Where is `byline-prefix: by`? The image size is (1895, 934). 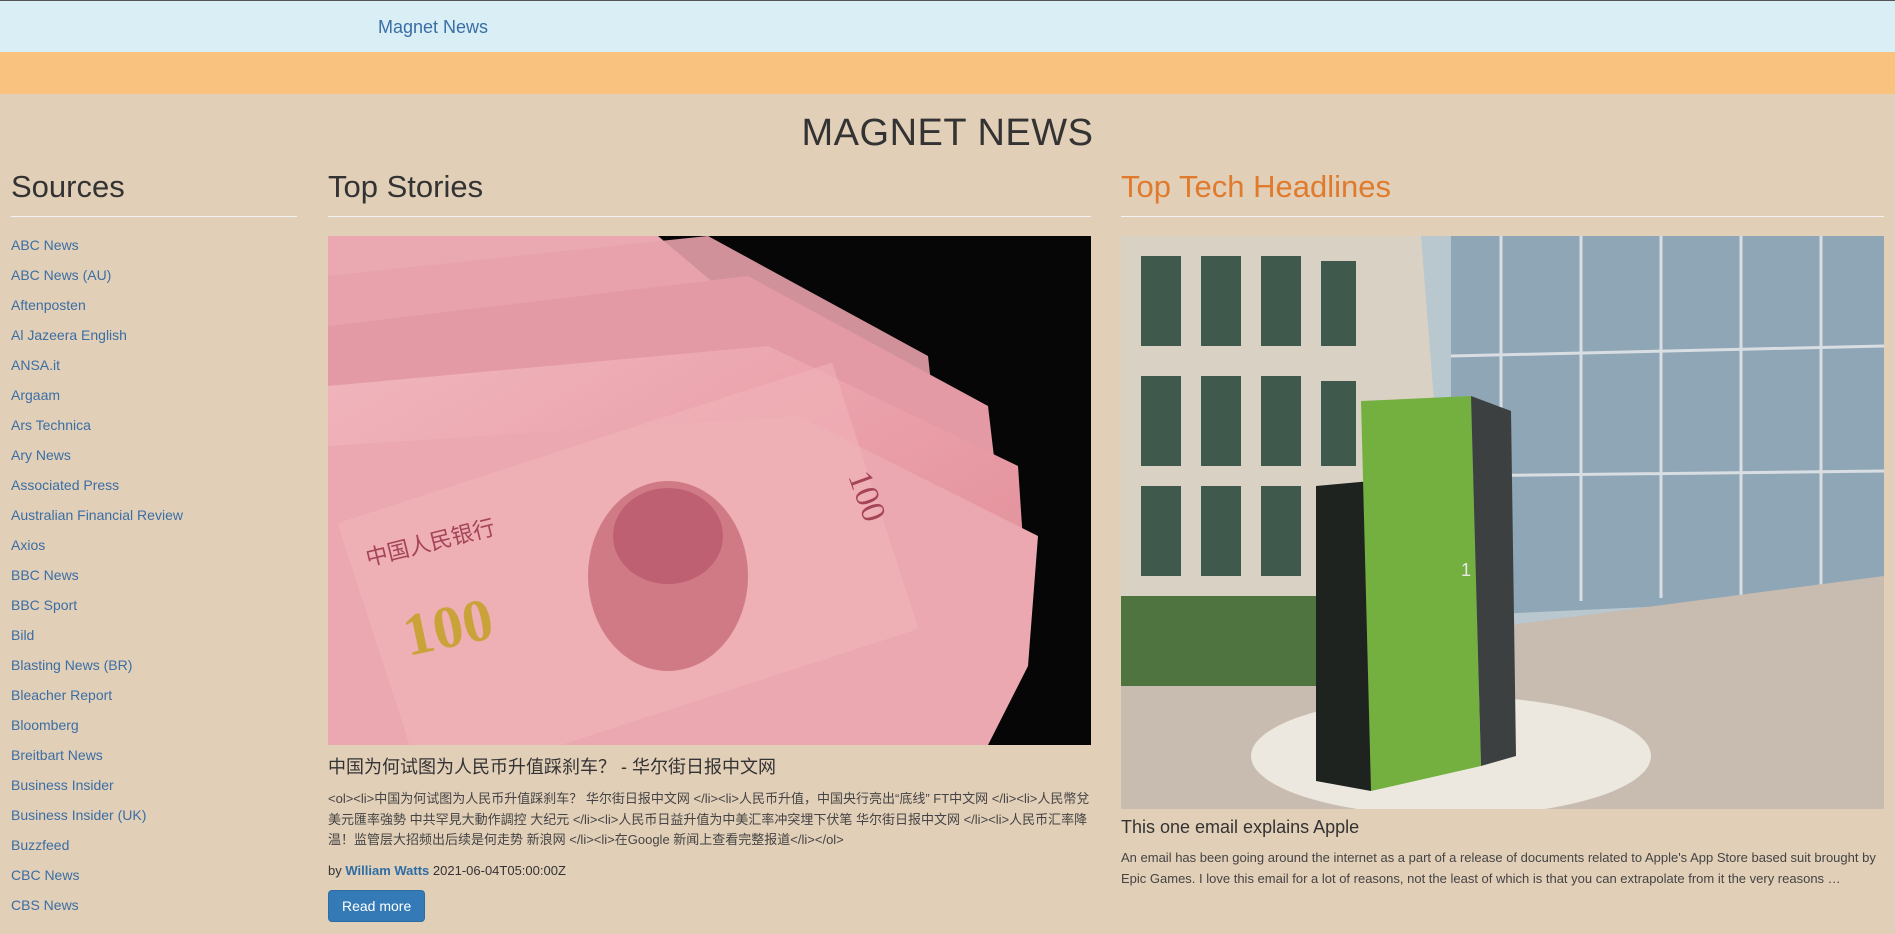
byline-prefix: by is located at coordinates (335, 870).